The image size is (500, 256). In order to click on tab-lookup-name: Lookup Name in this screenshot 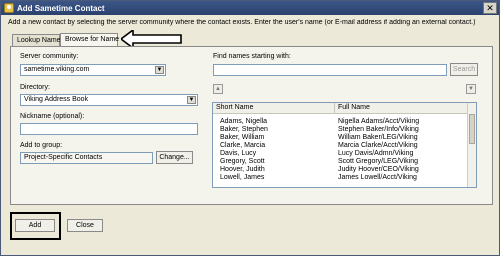, I will do `click(36, 40)`.